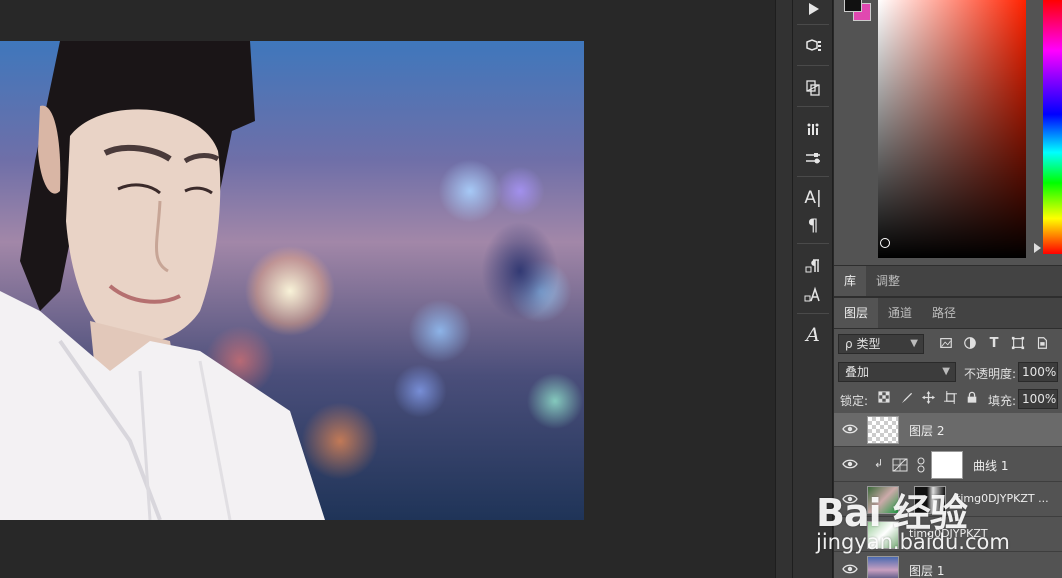 The height and width of the screenshot is (578, 1062). Describe the element at coordinates (994, 344) in the screenshot. I see `type-filter-icon: T` at that location.